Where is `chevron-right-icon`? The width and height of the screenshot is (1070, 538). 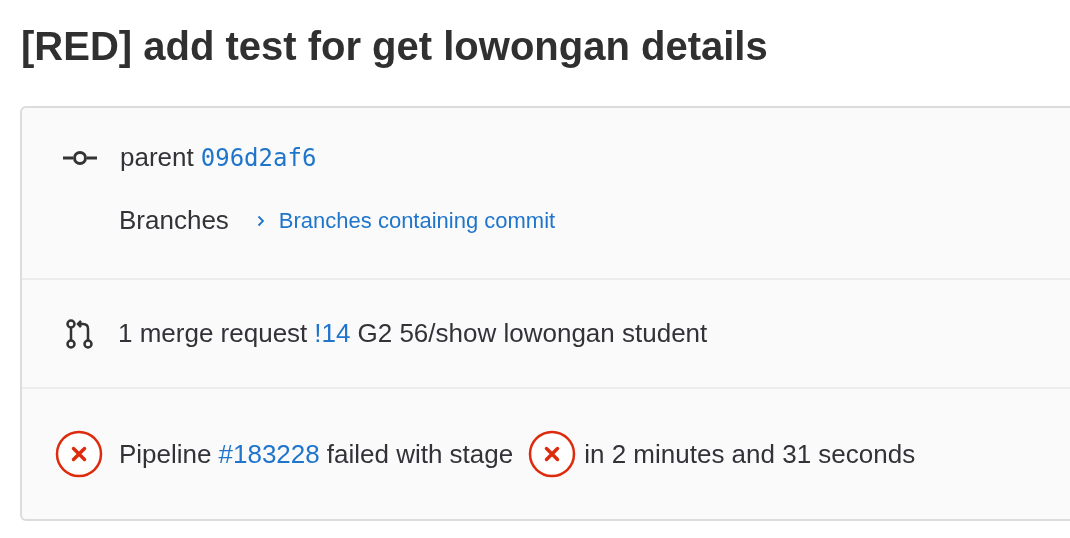
chevron-right-icon is located at coordinates (260, 220).